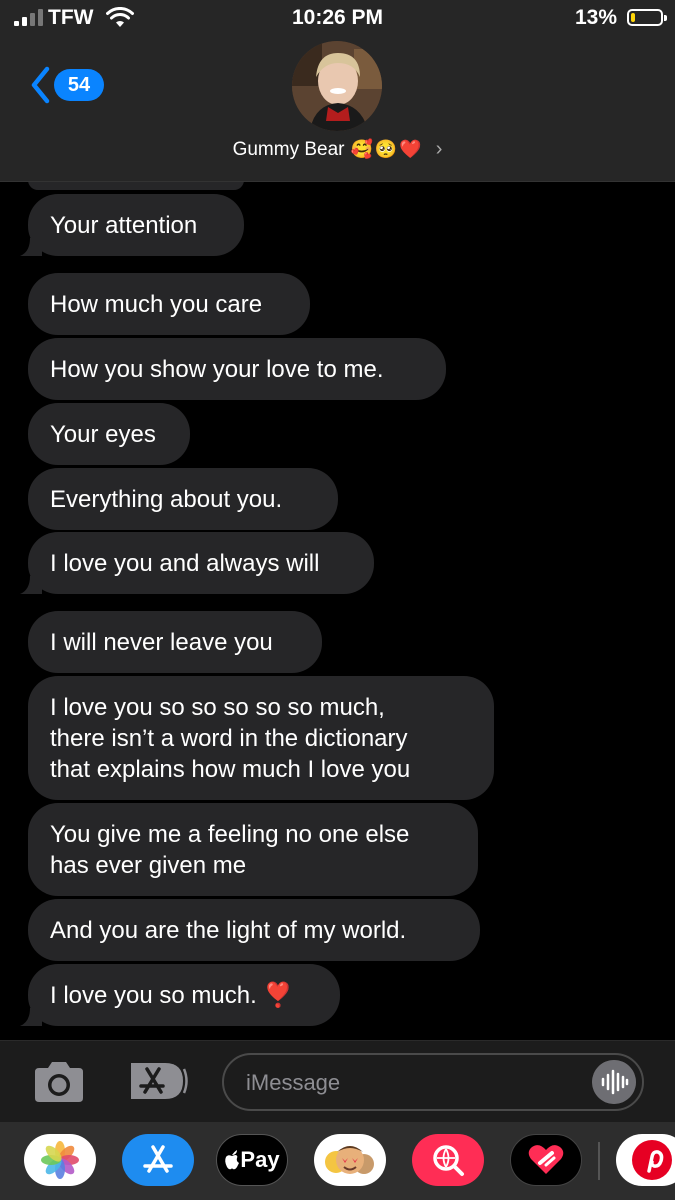  Describe the element at coordinates (614, 1082) in the screenshot. I see `audio-message-icon` at that location.